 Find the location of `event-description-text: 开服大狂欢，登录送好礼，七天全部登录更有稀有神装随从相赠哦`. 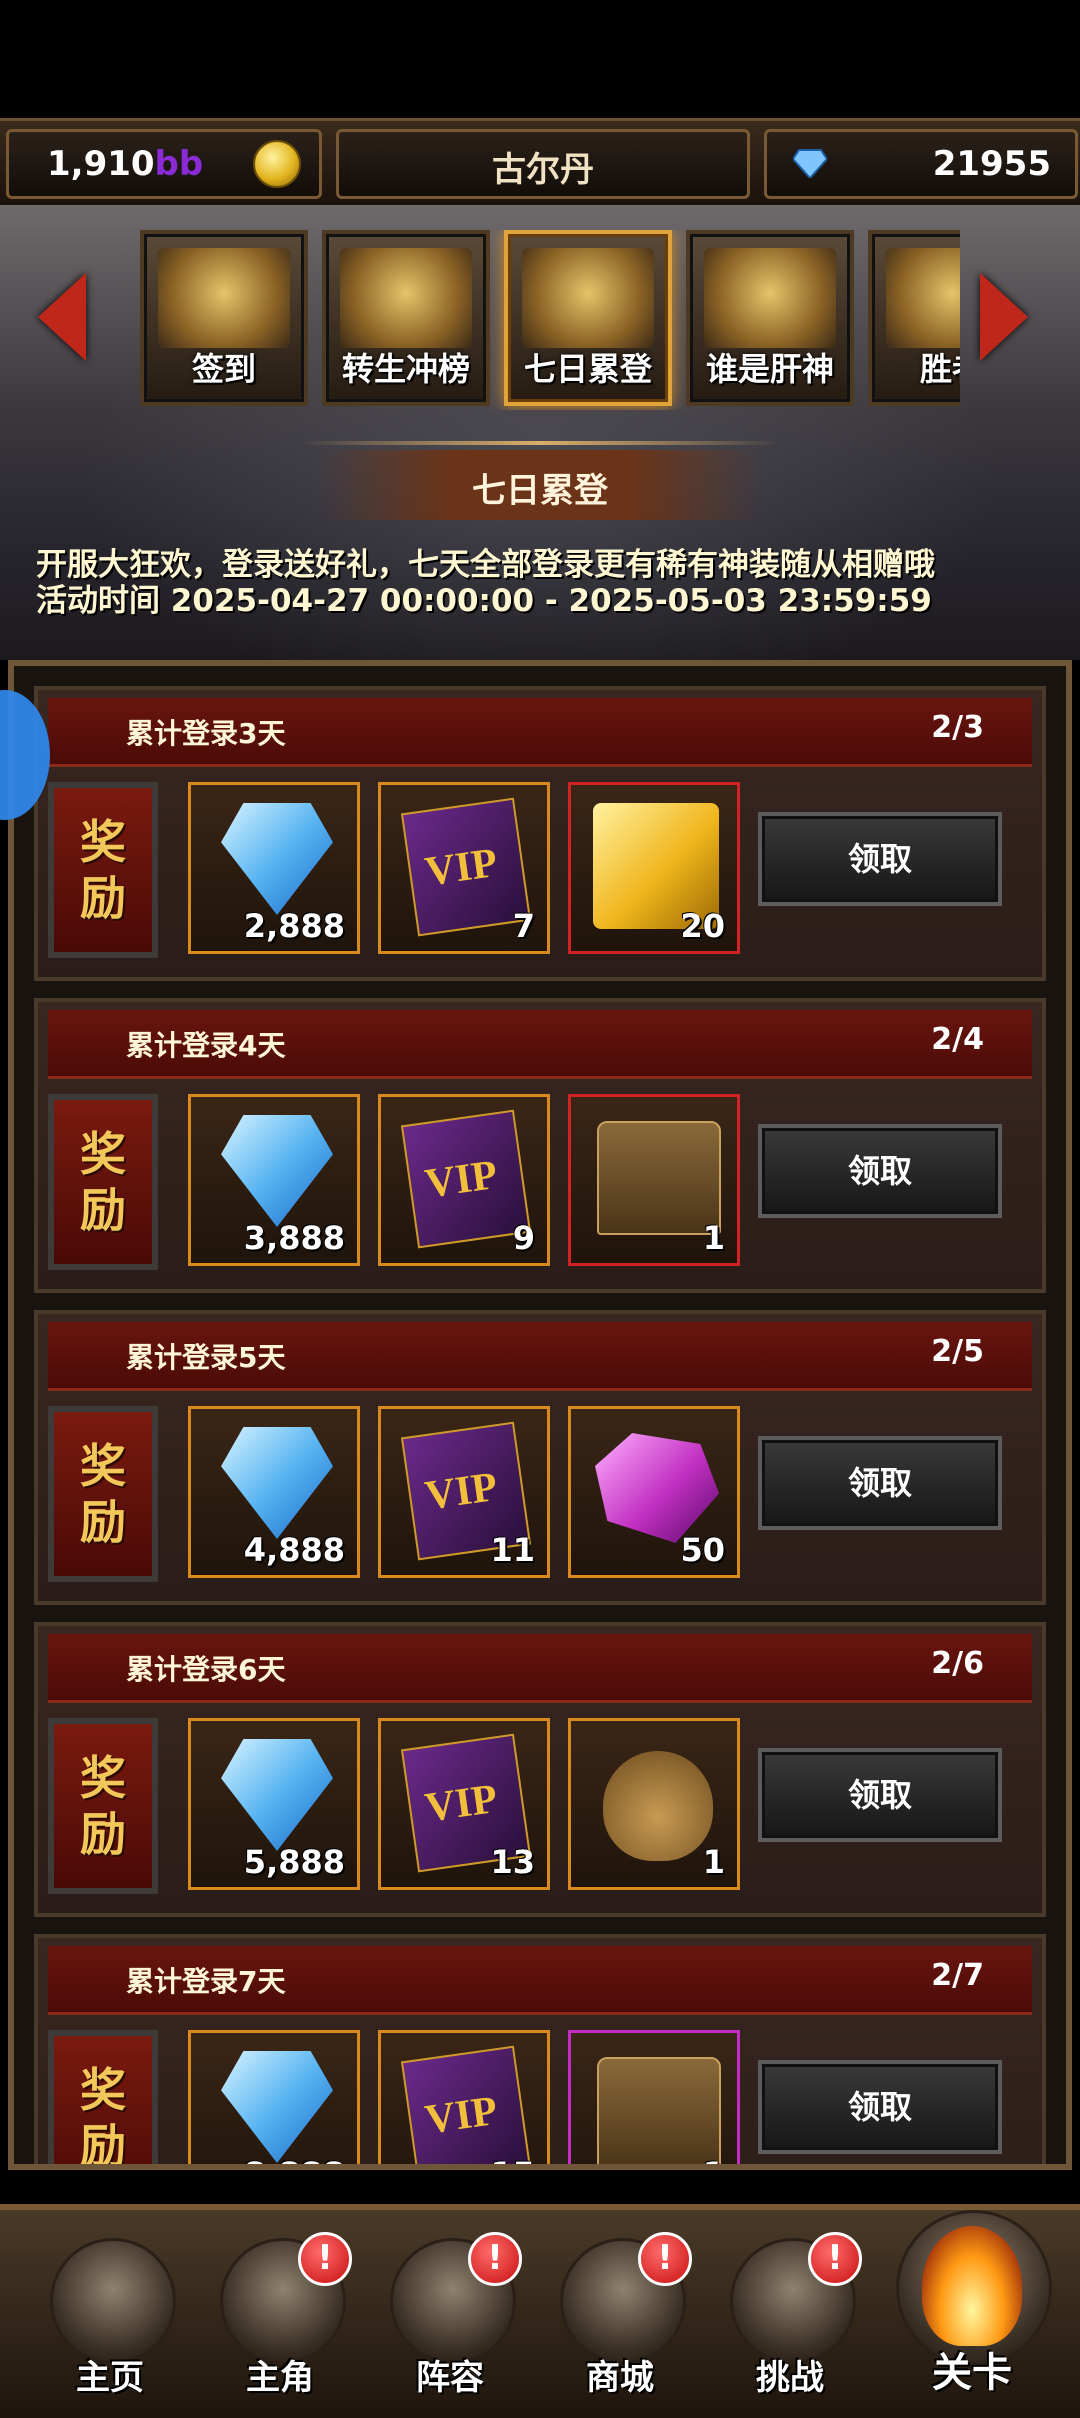

event-description-text: 开服大狂欢，登录送好礼，七天全部登录更有稀有神装随从相赠哦 is located at coordinates (485, 565).